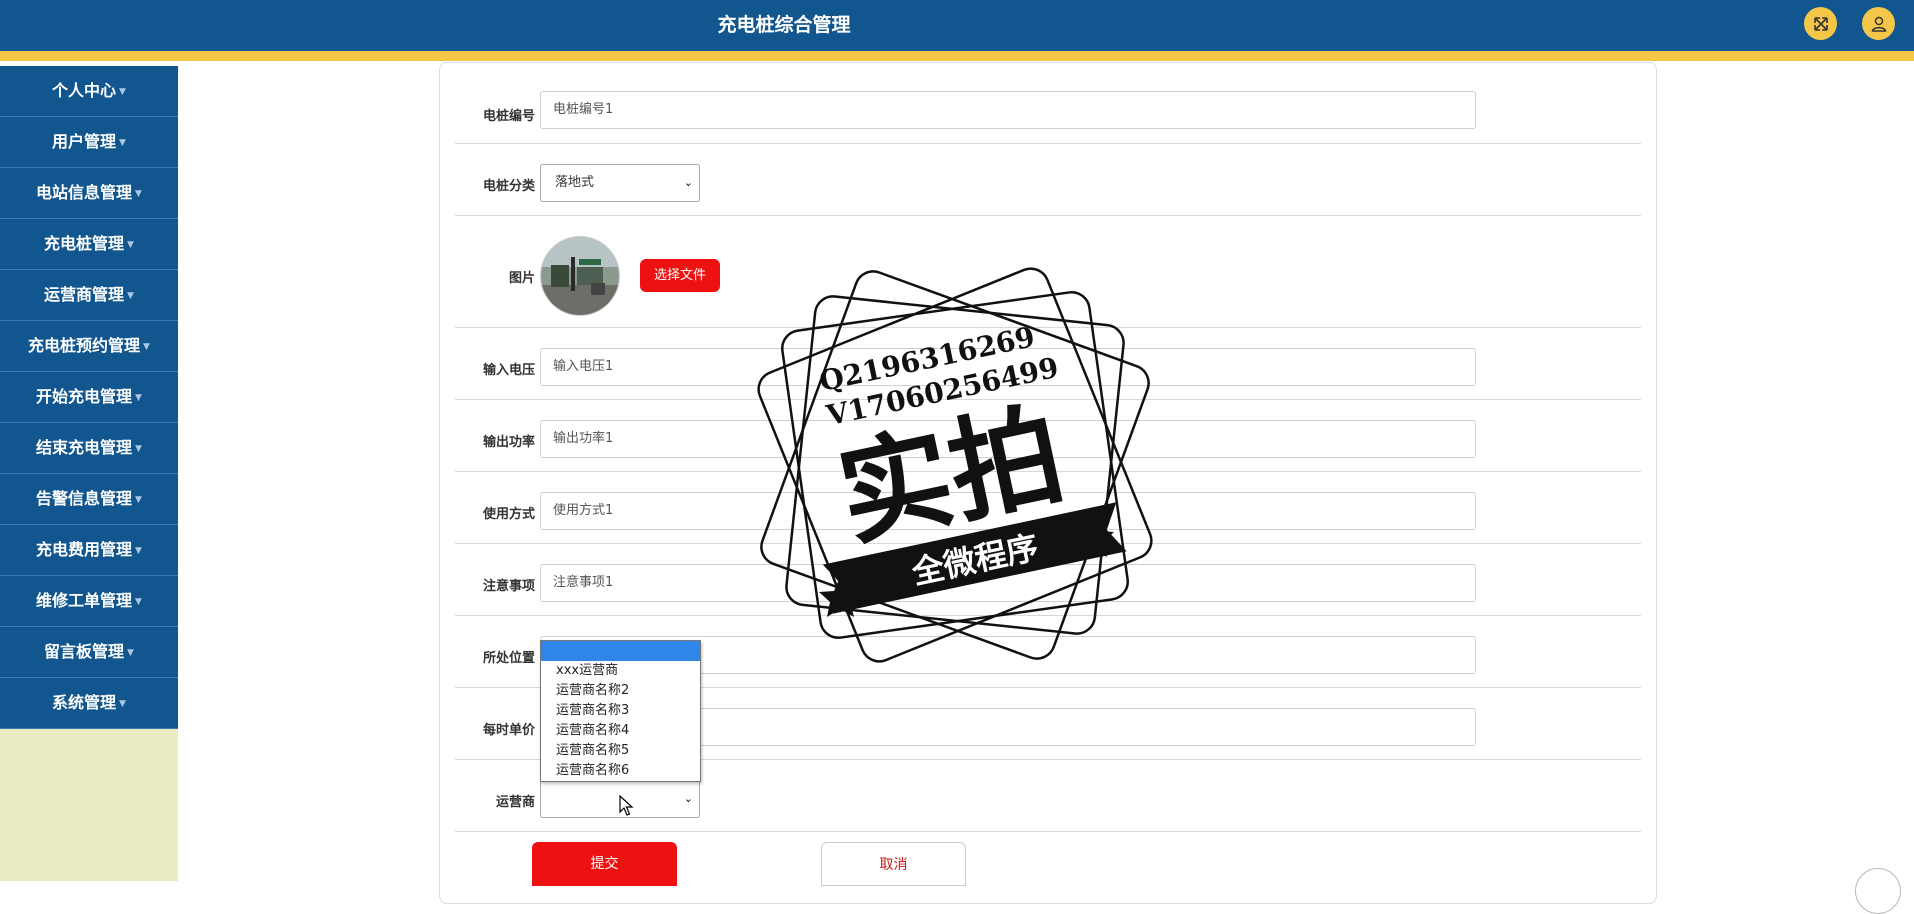 The width and height of the screenshot is (1914, 914). What do you see at coordinates (84, 549) in the screenshot?
I see `sidebar-item-label: 充电费用管理` at bounding box center [84, 549].